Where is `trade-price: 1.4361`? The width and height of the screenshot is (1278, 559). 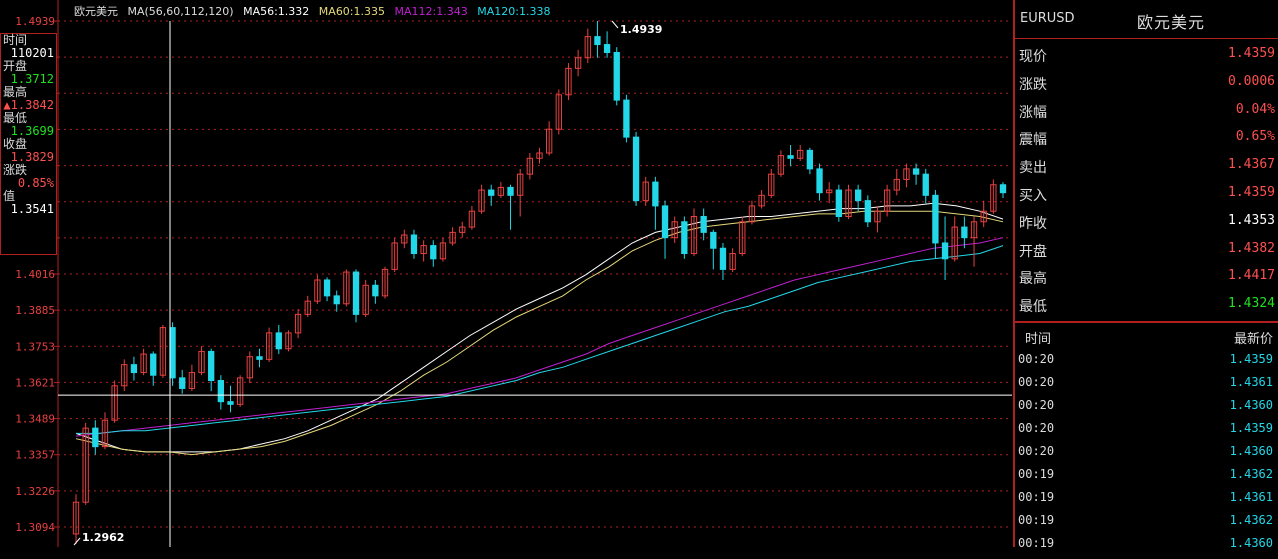 trade-price: 1.4361 is located at coordinates (1251, 497).